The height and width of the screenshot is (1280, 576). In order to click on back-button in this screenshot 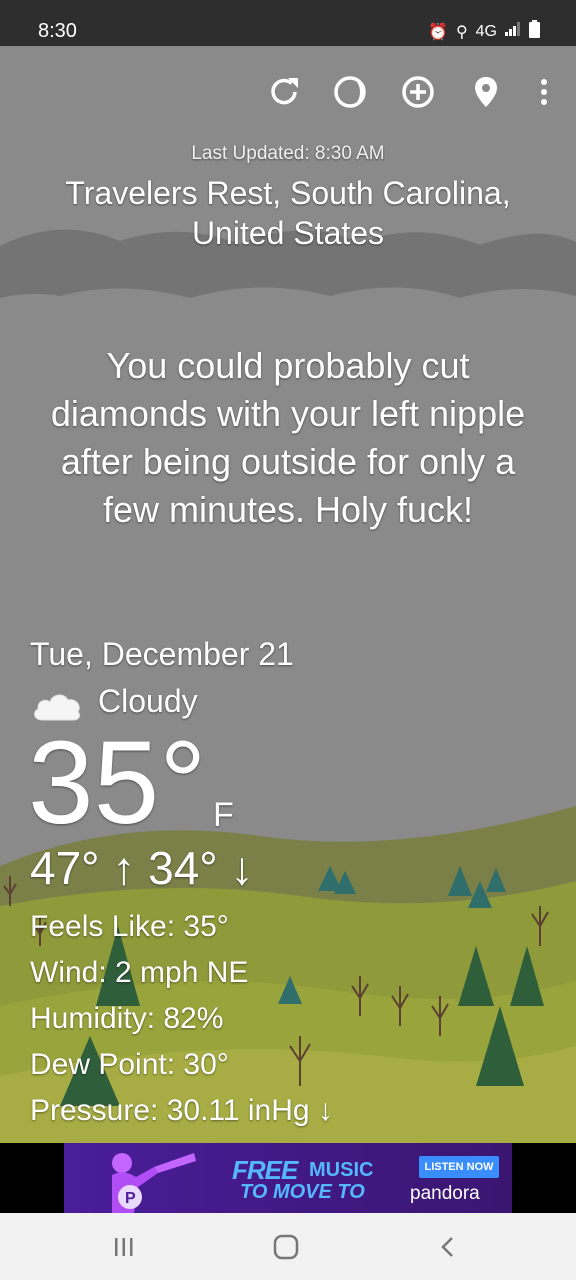, I will do `click(448, 1247)`.